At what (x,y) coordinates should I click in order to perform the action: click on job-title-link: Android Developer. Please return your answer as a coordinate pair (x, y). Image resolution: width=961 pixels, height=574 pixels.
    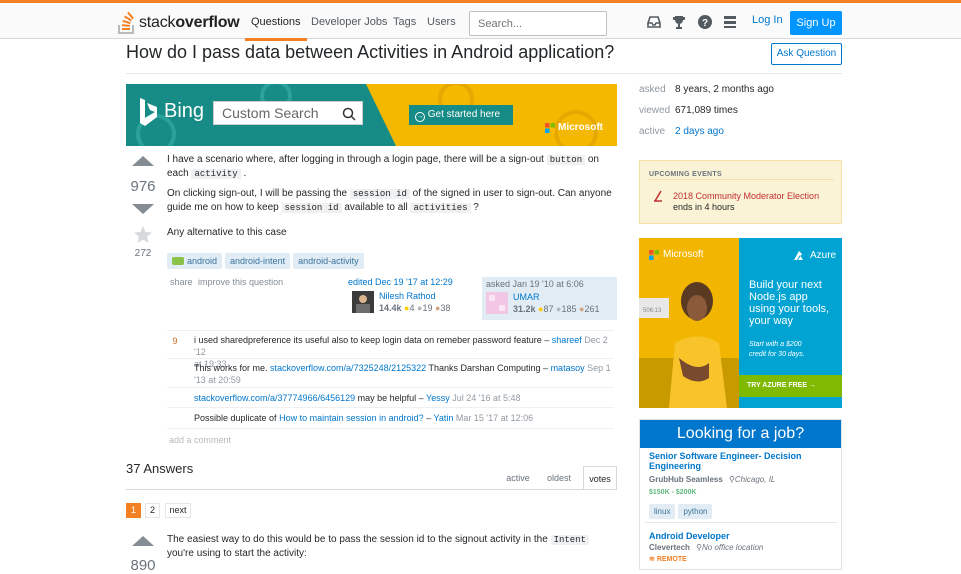
    Looking at the image, I should click on (689, 536).